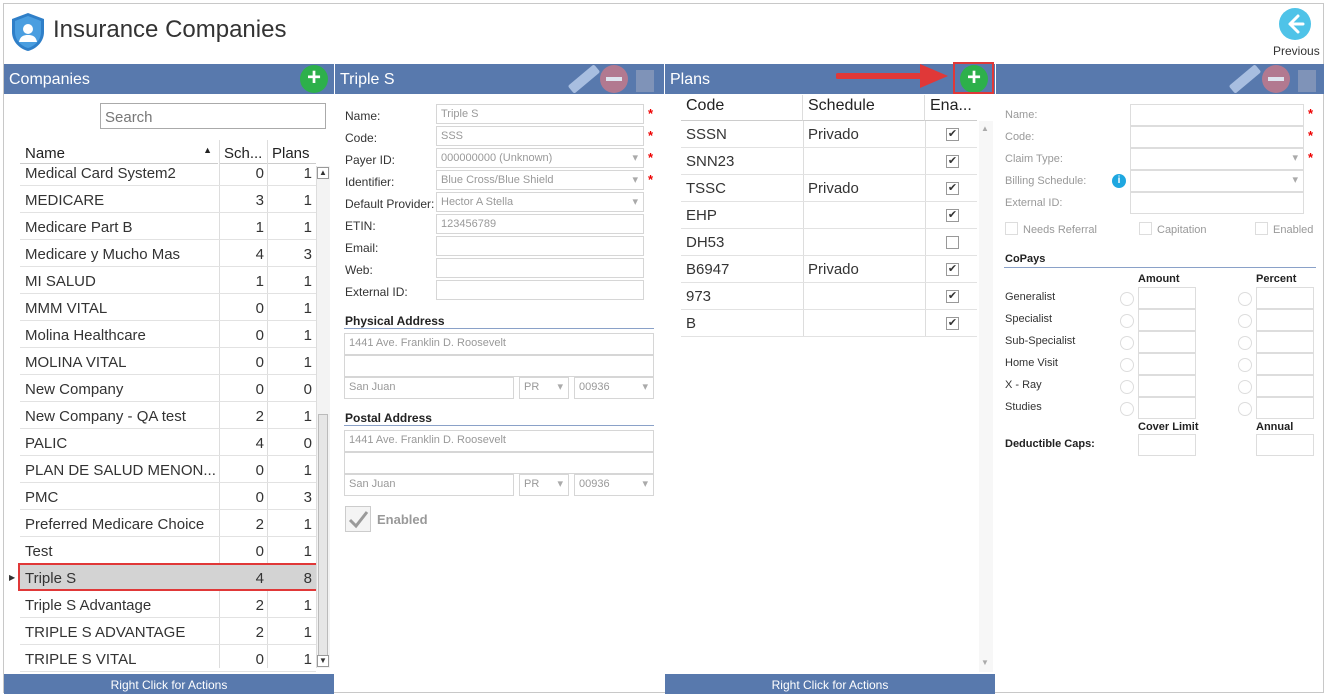  What do you see at coordinates (540, 224) in the screenshot?
I see `etin-field: 123456789` at bounding box center [540, 224].